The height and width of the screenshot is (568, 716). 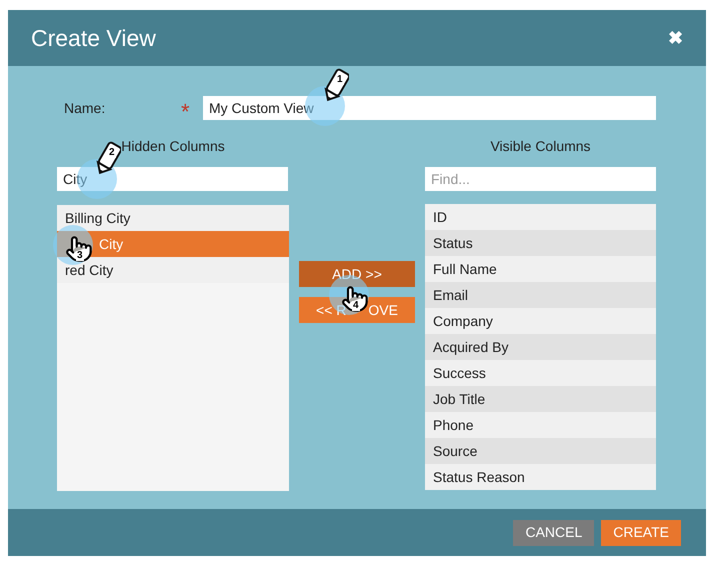 What do you see at coordinates (112, 153) in the screenshot?
I see `step-number: 2` at bounding box center [112, 153].